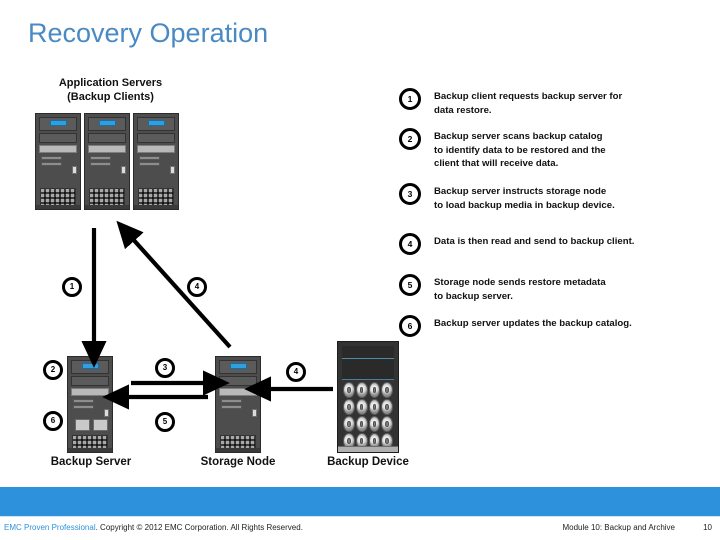 This screenshot has width=720, height=540. What do you see at coordinates (410, 285) in the screenshot?
I see `legend-step-number: 5` at bounding box center [410, 285].